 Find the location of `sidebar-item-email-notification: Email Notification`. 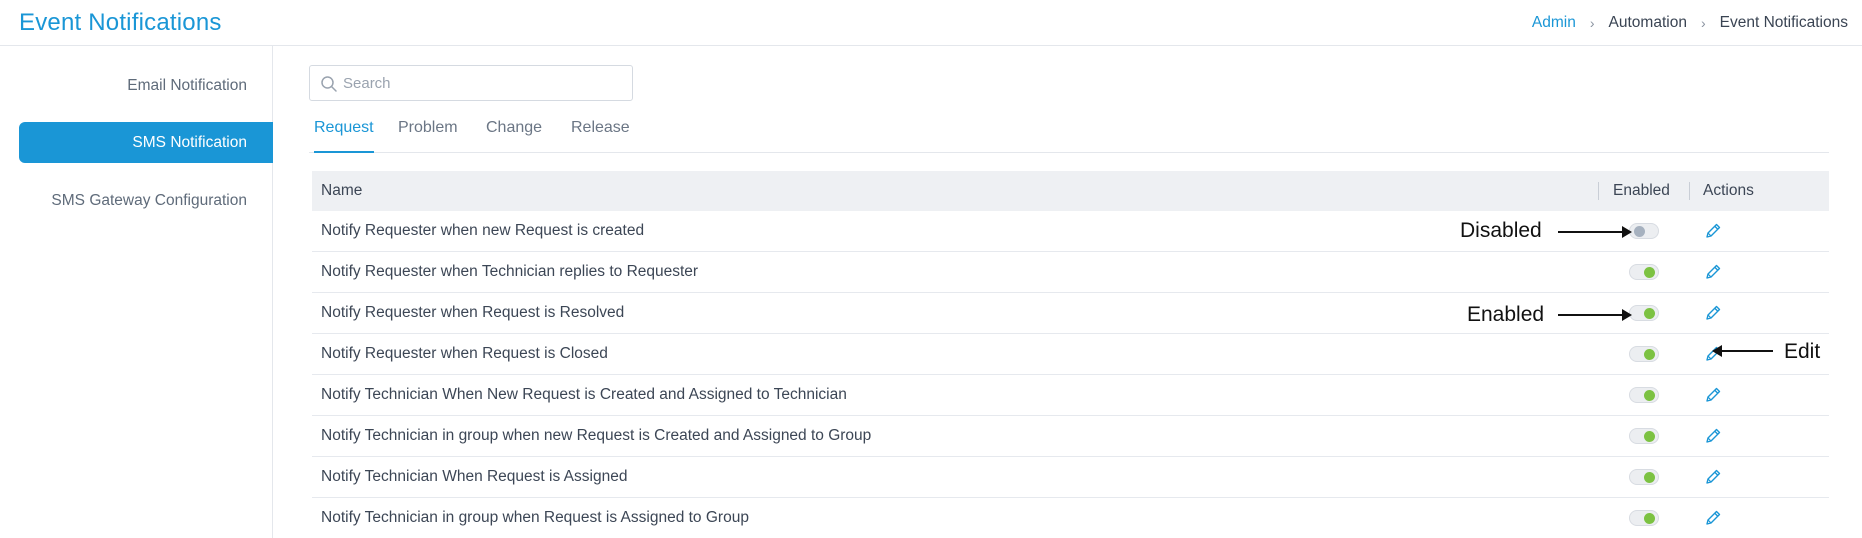

sidebar-item-email-notification: Email Notification is located at coordinates (146, 85).